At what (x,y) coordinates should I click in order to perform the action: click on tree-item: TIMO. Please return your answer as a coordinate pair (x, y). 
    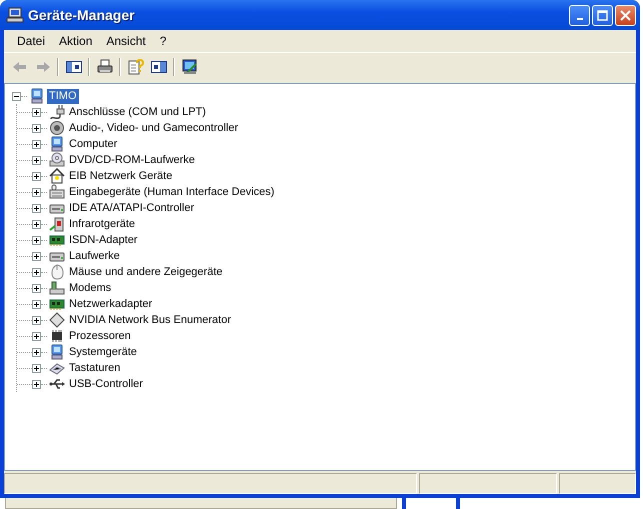
    Looking at the image, I should click on (62, 96).